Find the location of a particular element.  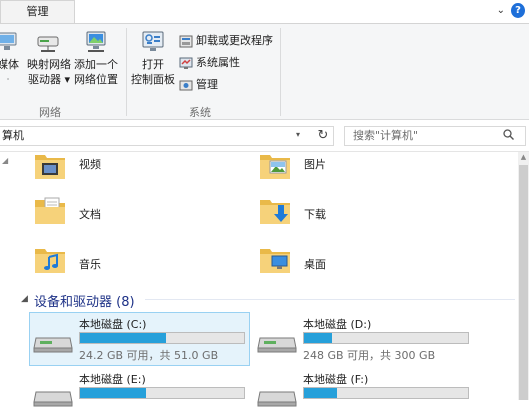

address-bar: 算机 is located at coordinates (167, 136).